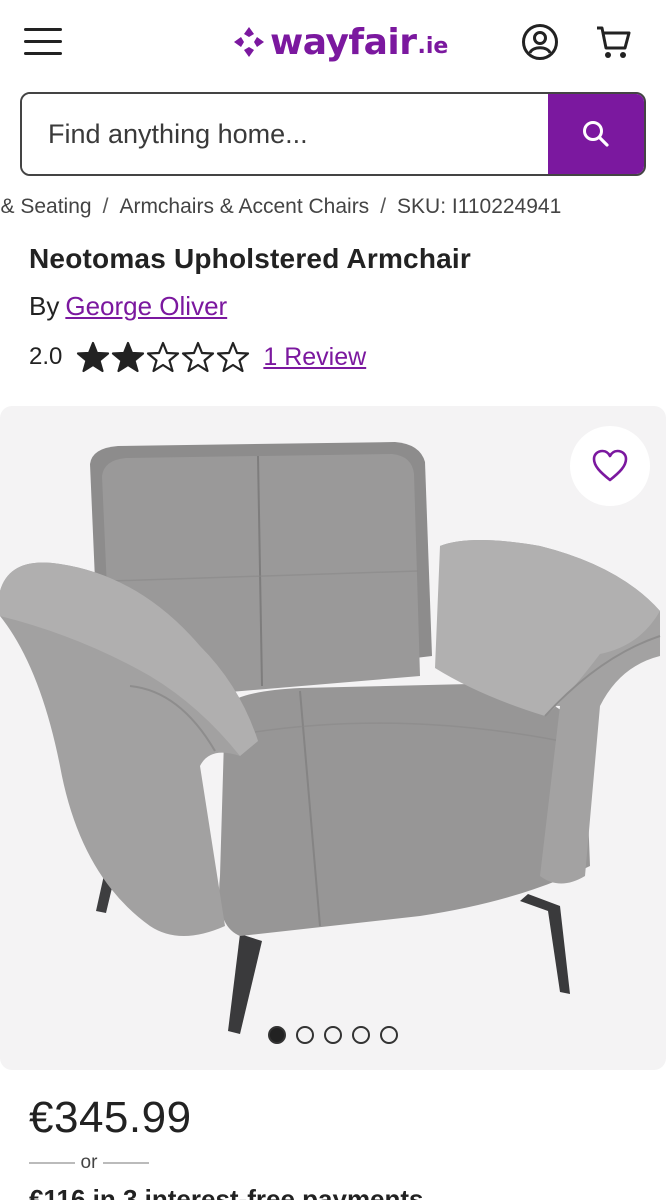  What do you see at coordinates (249, 42) in the screenshot?
I see `logo-mark-icon` at bounding box center [249, 42].